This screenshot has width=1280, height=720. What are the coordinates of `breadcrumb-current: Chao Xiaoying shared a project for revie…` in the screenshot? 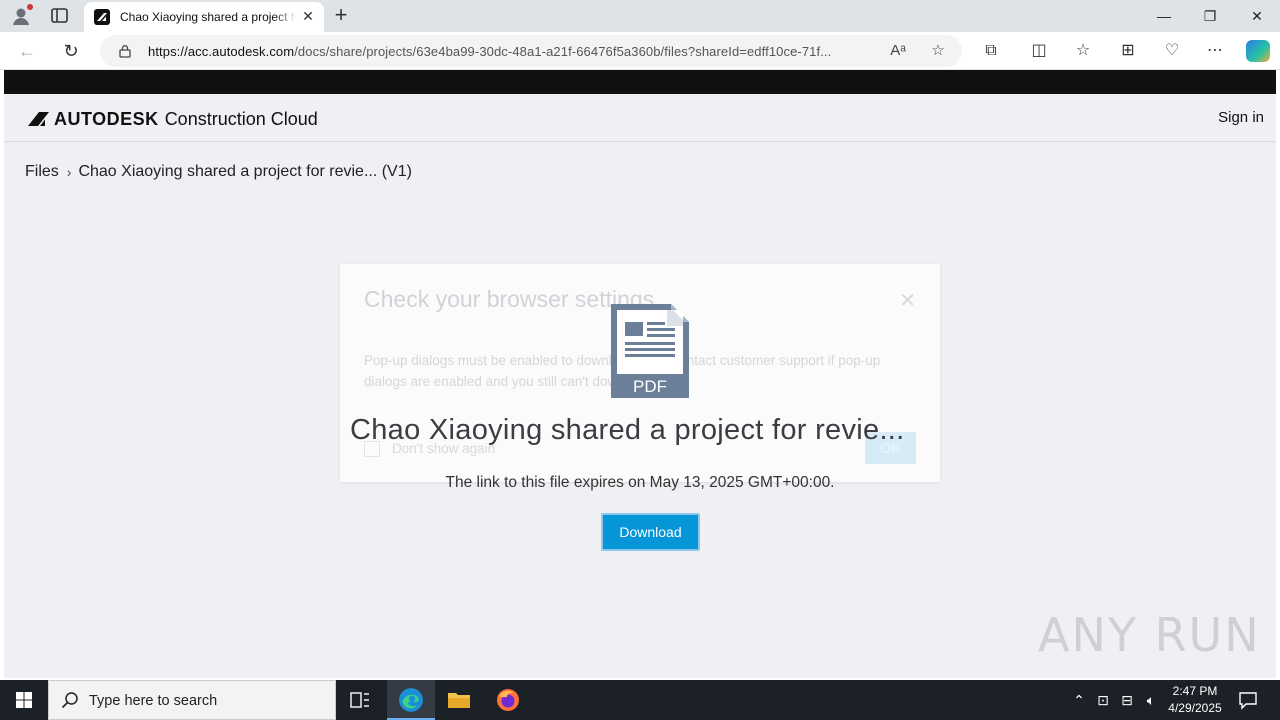 It's located at (245, 171).